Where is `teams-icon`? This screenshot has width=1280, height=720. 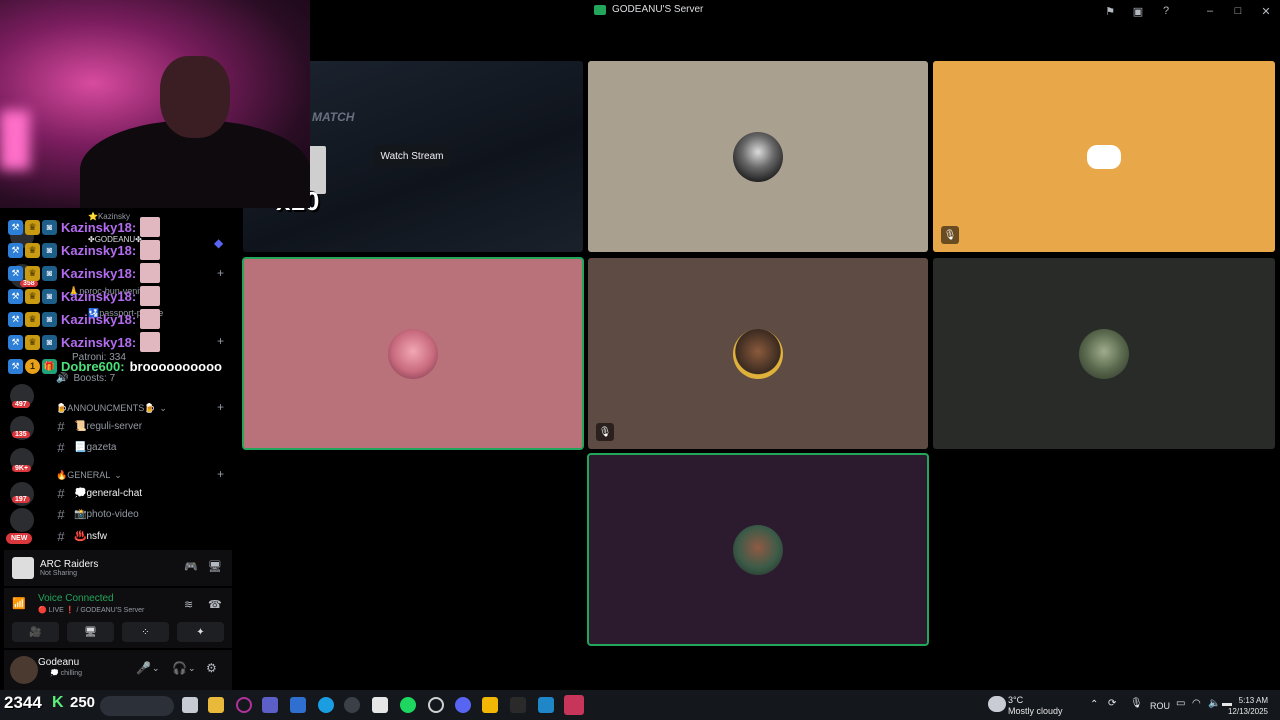
teams-icon is located at coordinates (270, 705).